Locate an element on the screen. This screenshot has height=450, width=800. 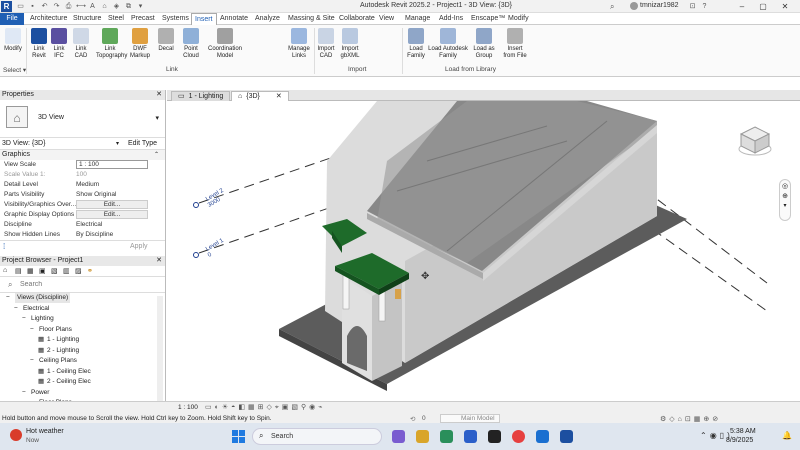
ribbon-button-dwf-markup: DWF Markup is located at coordinates (140, 44).